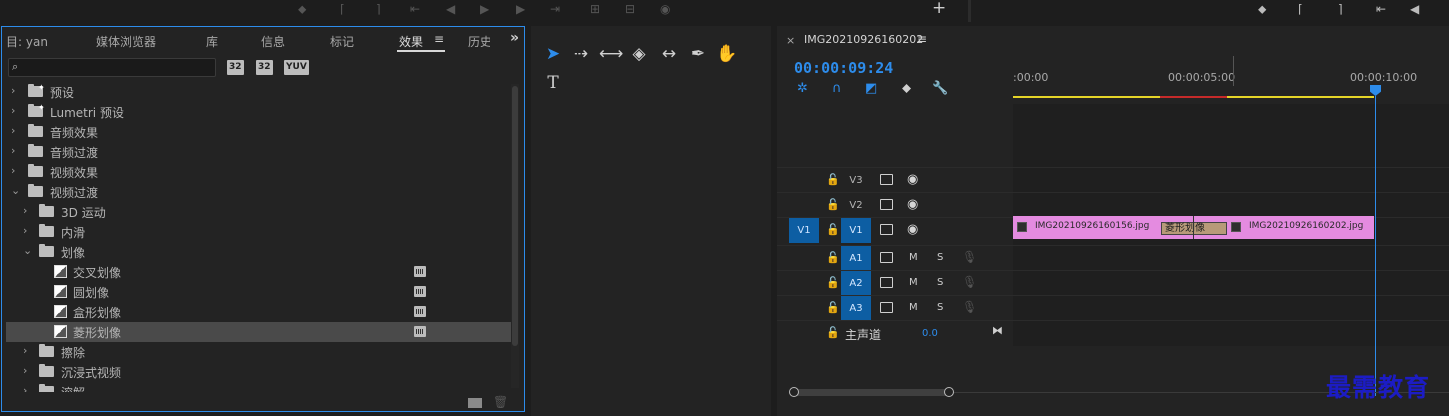  I want to click on tab-effects: 效果, so click(411, 41).